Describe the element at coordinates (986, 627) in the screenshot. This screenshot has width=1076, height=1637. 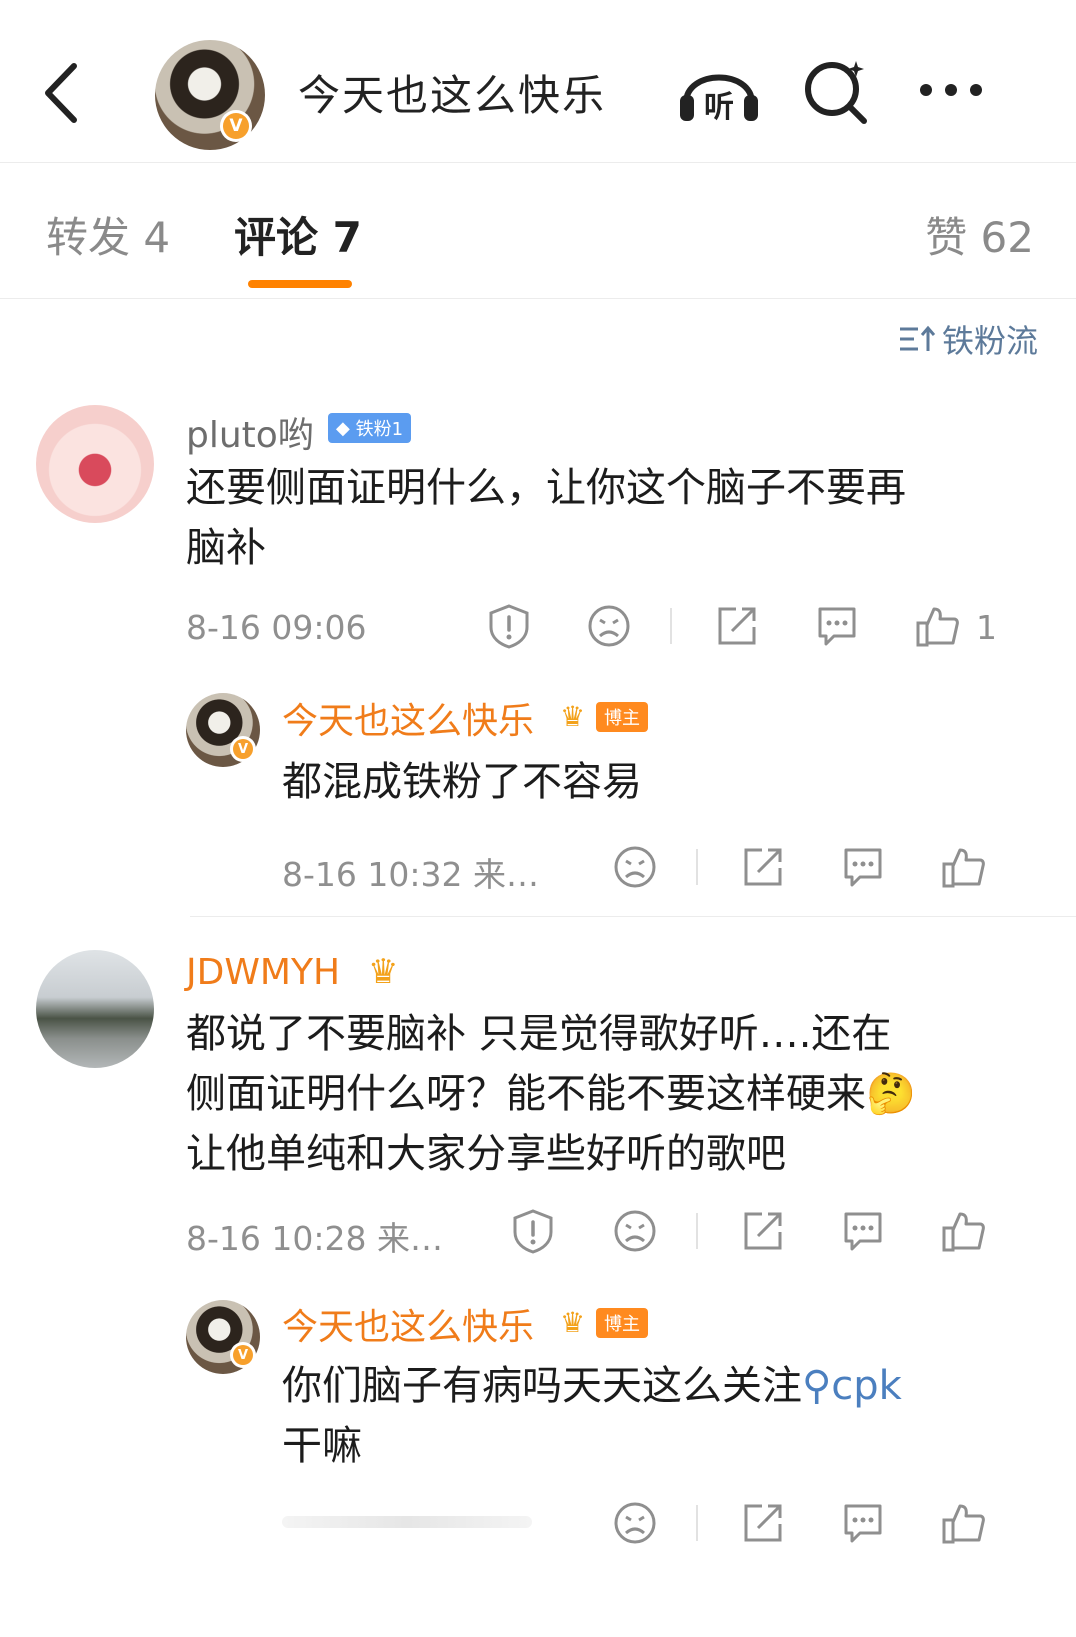
I see `like-count: 1` at that location.